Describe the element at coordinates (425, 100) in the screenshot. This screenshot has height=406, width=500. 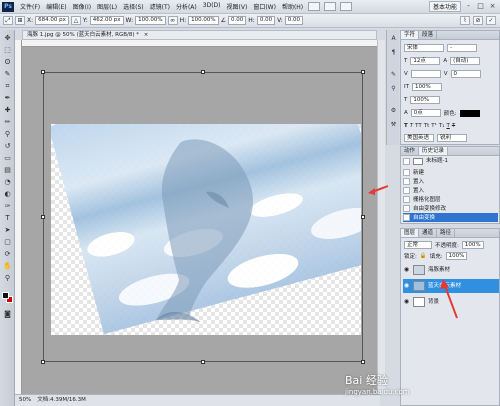
I see `horizontal-scale-field: 100%` at that location.